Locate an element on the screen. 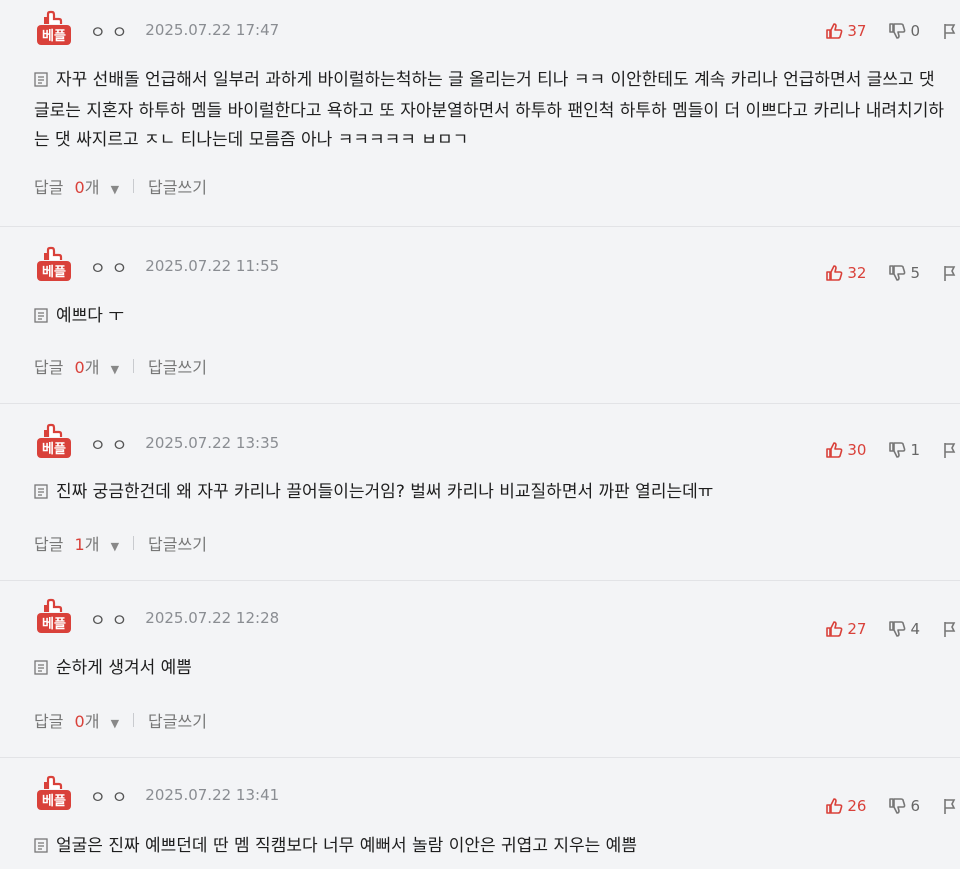 The image size is (960, 869). comment-meta: 베플 ㅇㅇ 2025.07.22 13:35 is located at coordinates (156, 443).